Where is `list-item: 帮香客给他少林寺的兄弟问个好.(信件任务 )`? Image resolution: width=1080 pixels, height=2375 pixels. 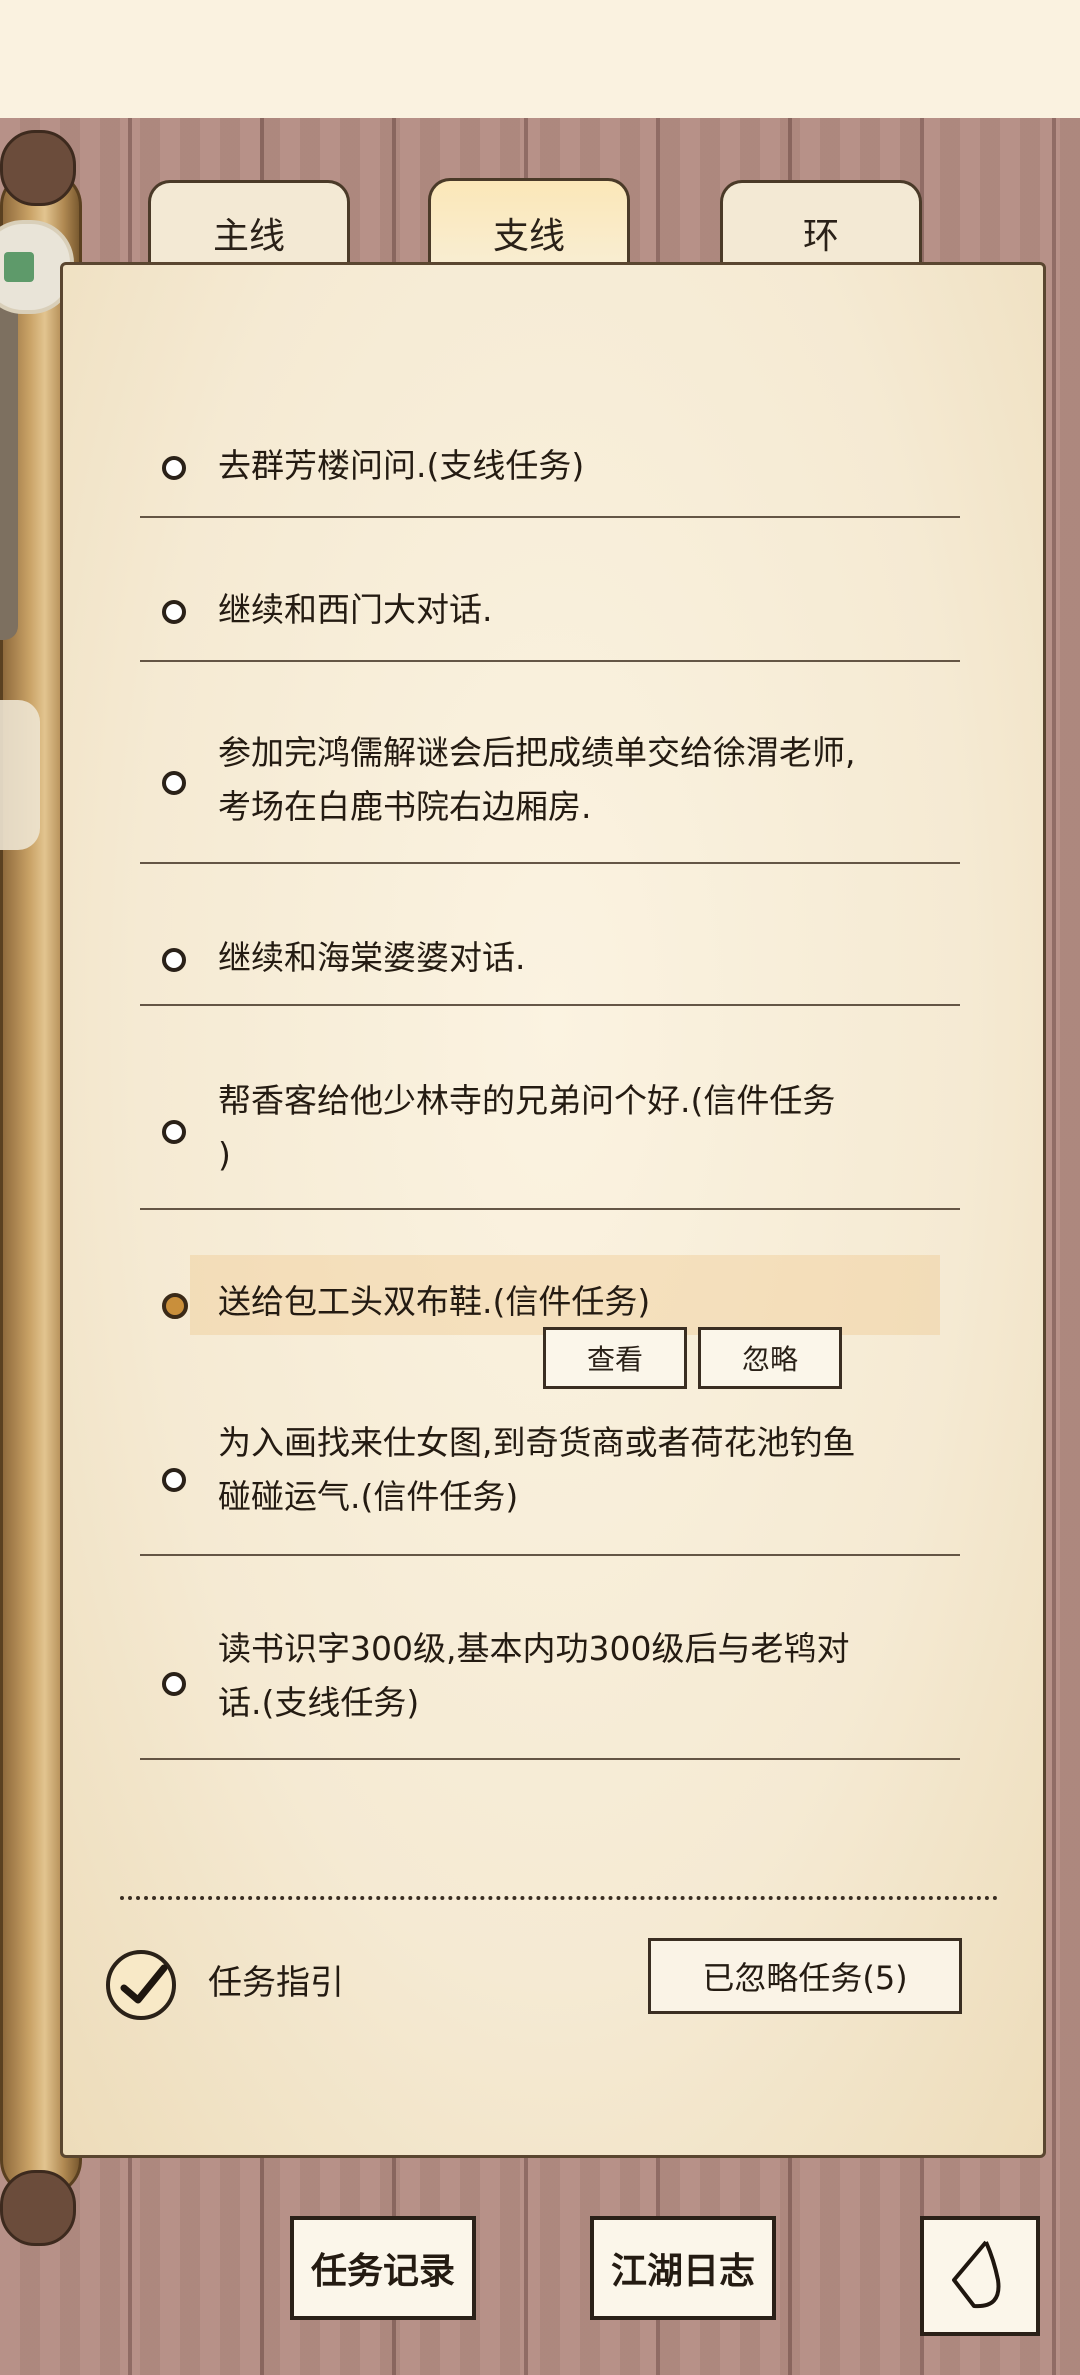
list-item: 帮香客给他少林寺的兄弟问个好.(信件任务 ) is located at coordinates (550, 1140).